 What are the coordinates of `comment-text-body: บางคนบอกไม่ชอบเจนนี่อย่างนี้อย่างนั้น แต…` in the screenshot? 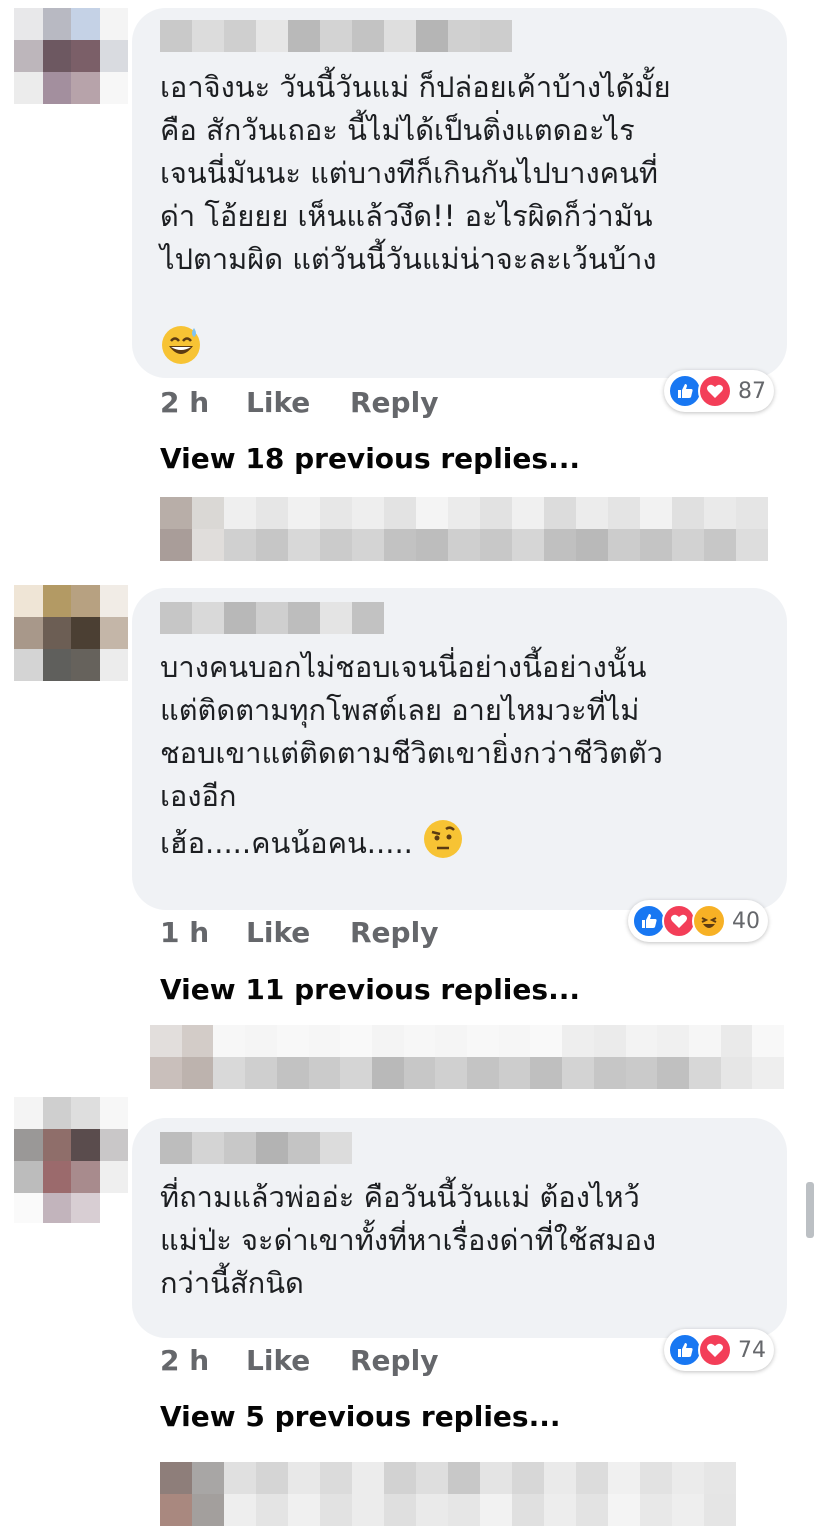 It's located at (411, 755).